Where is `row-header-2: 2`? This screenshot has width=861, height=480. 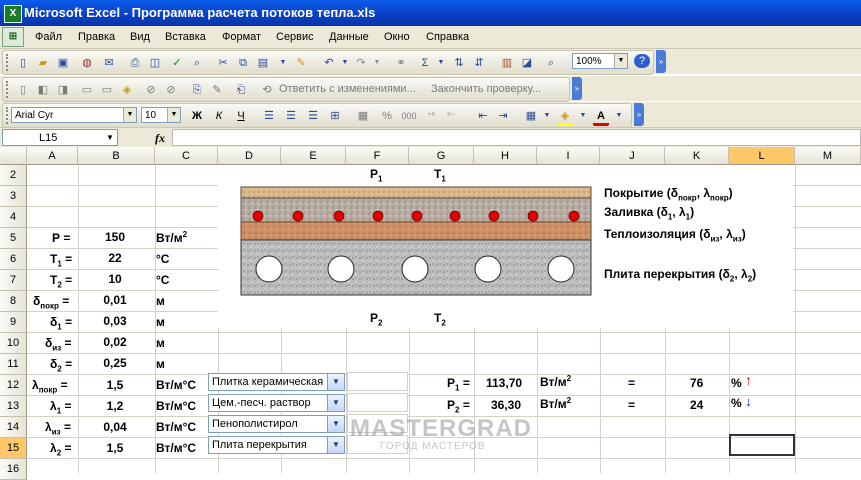 row-header-2: 2 is located at coordinates (13, 175).